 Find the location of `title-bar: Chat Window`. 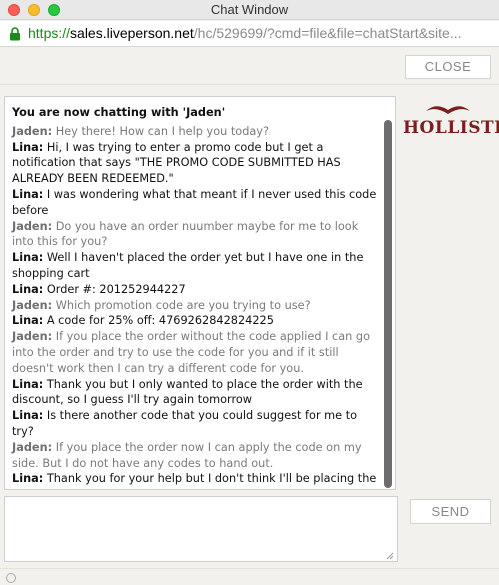

title-bar: Chat Window is located at coordinates (249, 10).